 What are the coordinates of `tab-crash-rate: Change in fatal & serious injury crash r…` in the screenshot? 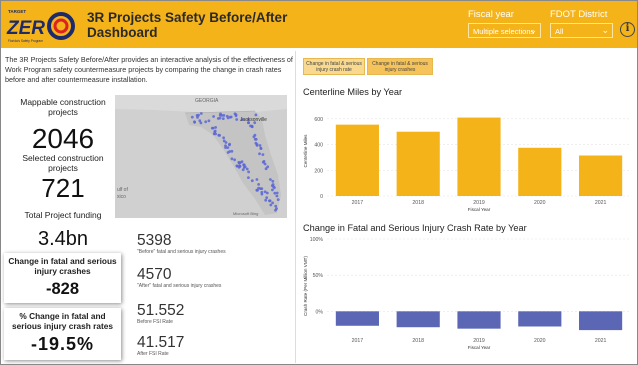 It's located at (334, 66).